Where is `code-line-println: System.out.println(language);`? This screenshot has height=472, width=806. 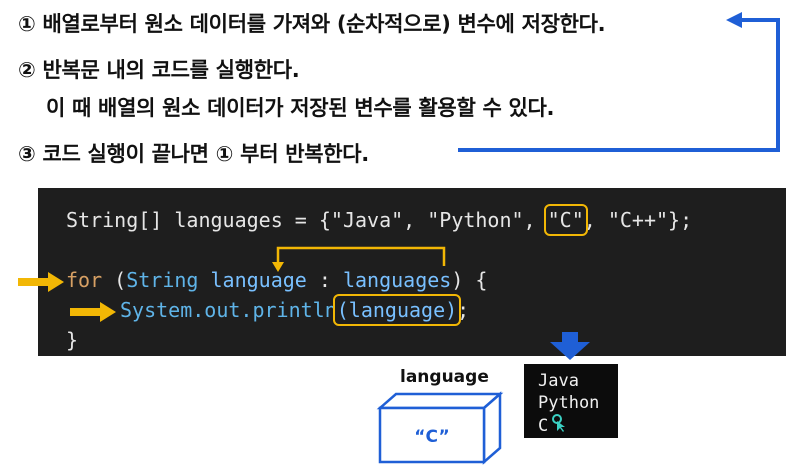
code-line-println: System.out.println(language); is located at coordinates (295, 310).